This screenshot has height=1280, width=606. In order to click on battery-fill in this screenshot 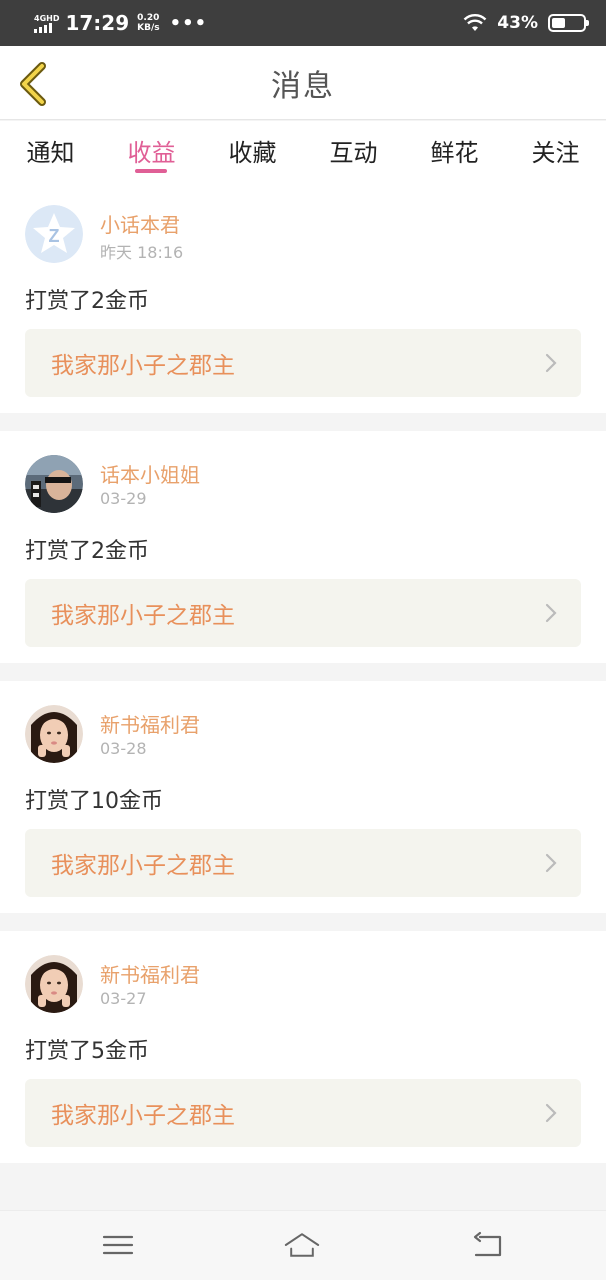, I will do `click(558, 23)`.